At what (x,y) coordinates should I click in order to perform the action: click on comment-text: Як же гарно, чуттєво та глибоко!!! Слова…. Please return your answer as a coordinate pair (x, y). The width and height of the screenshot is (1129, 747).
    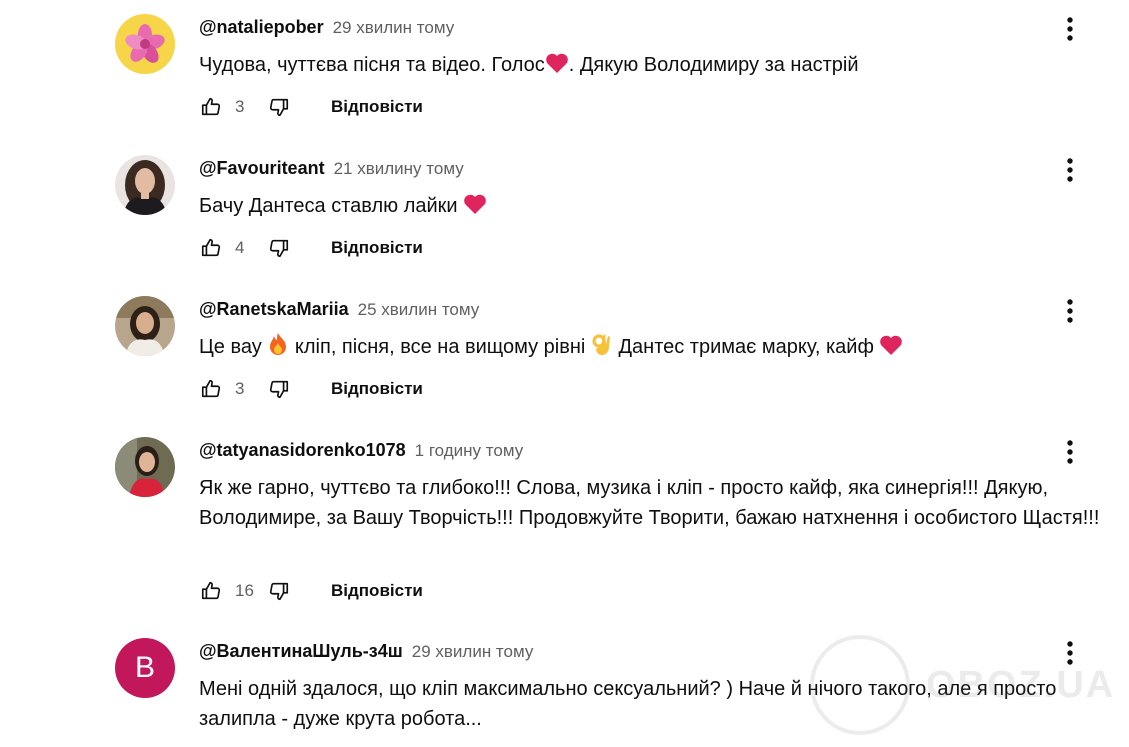
    Looking at the image, I should click on (649, 503).